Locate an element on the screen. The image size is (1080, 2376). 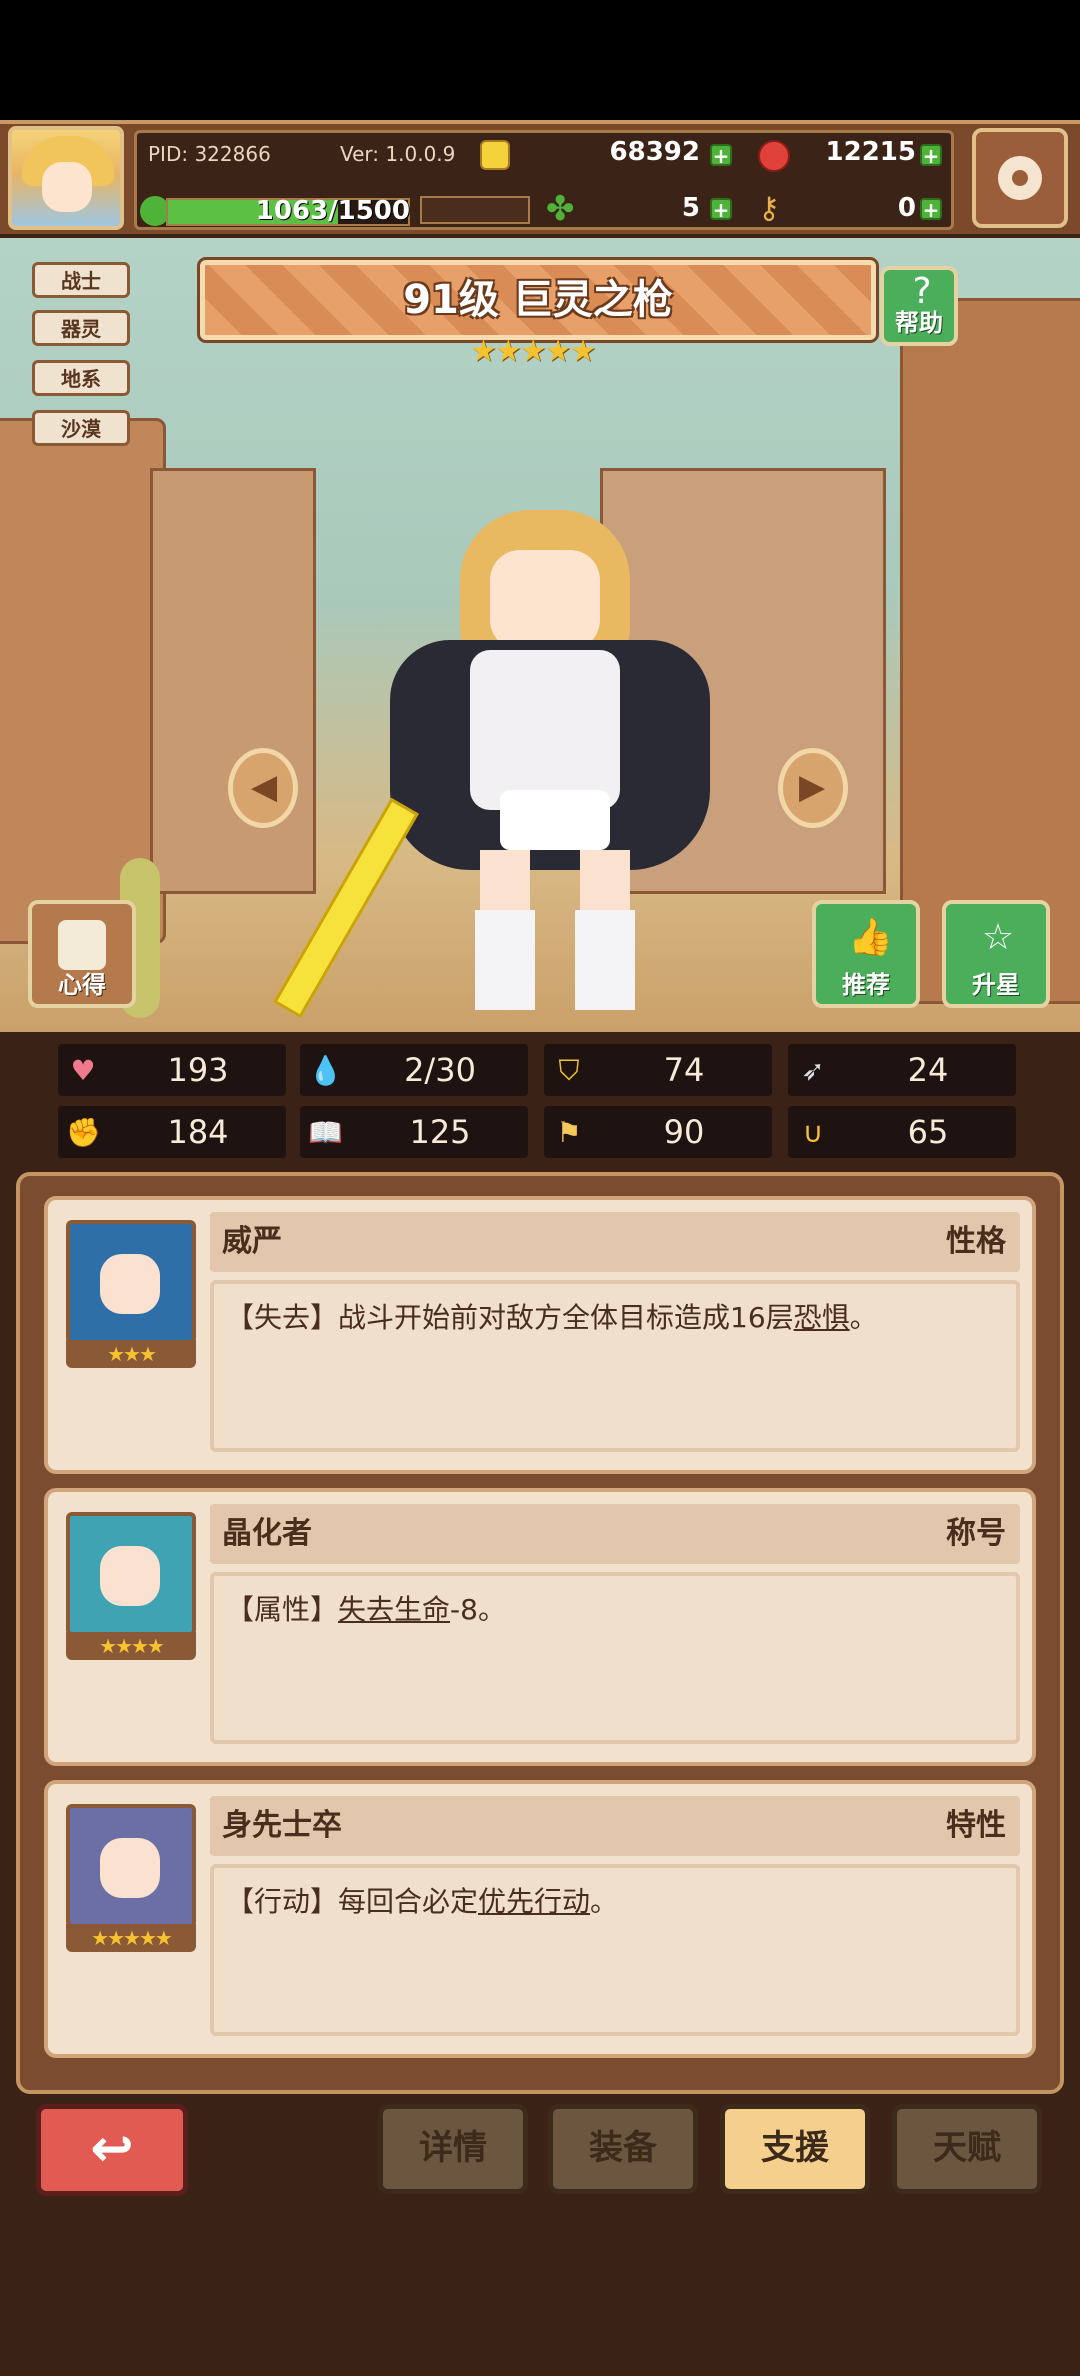
card-description: 【属性】失去生命-8。 is located at coordinates (615, 1658).